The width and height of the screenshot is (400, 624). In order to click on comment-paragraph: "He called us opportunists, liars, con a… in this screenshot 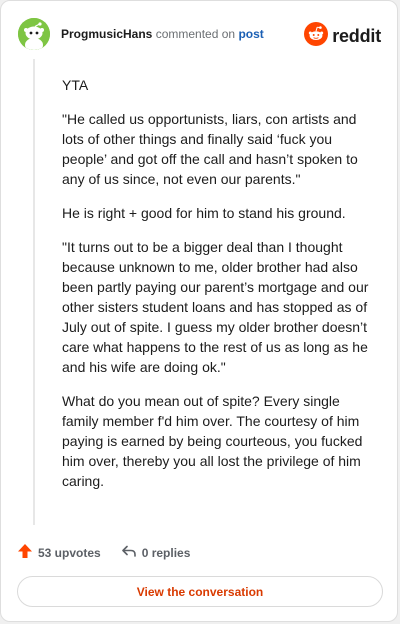, I will do `click(210, 149)`.